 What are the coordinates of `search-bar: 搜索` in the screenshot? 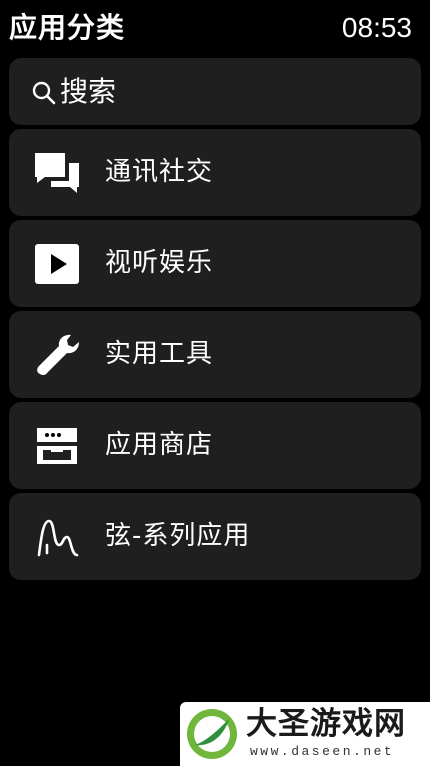 It's located at (215, 91).